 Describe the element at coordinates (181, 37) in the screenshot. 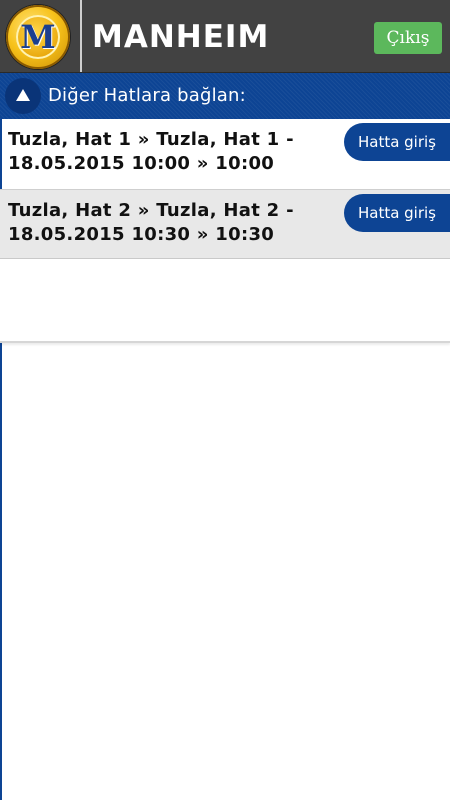

I see `brand-title: MANHEIM` at that location.